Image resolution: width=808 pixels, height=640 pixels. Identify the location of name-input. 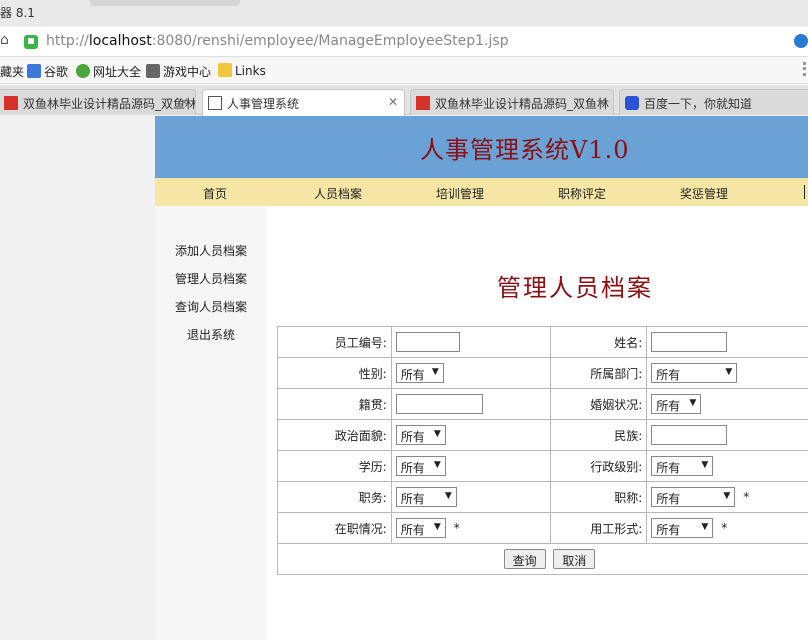
(689, 342).